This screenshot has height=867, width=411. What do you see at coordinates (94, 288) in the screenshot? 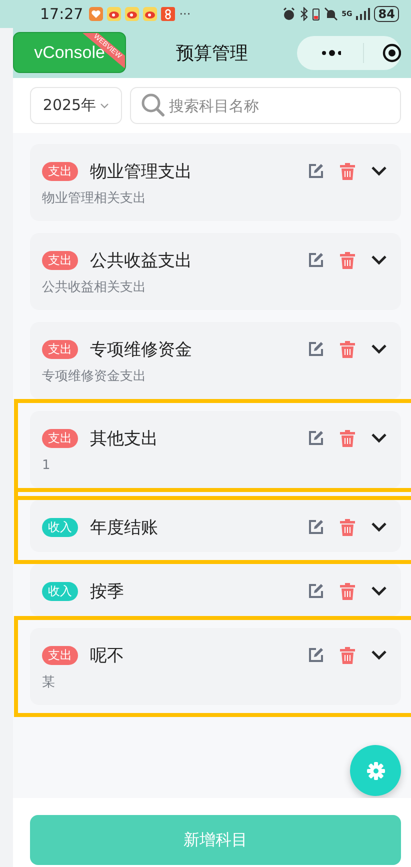
I see `item-description: 公共收益相关支出` at bounding box center [94, 288].